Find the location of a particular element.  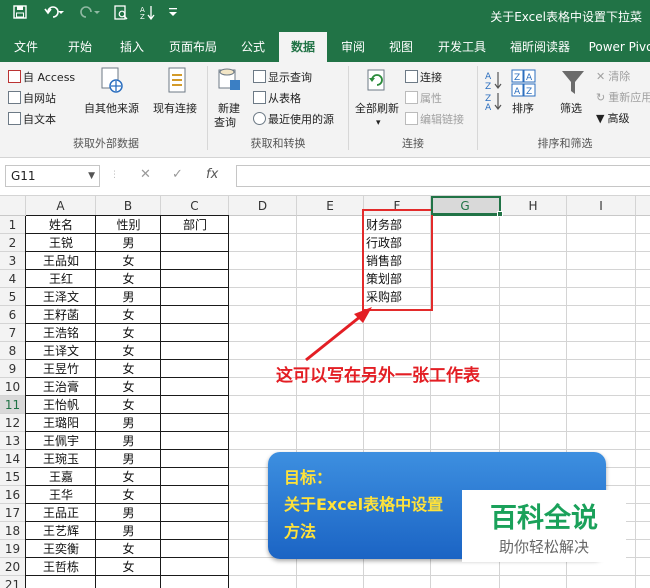

row-header: 2 is located at coordinates (13, 243).